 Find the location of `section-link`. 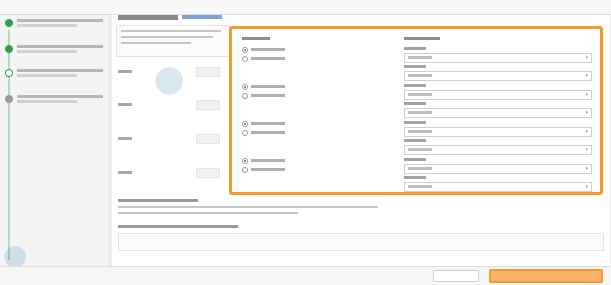

section-link is located at coordinates (202, 17).